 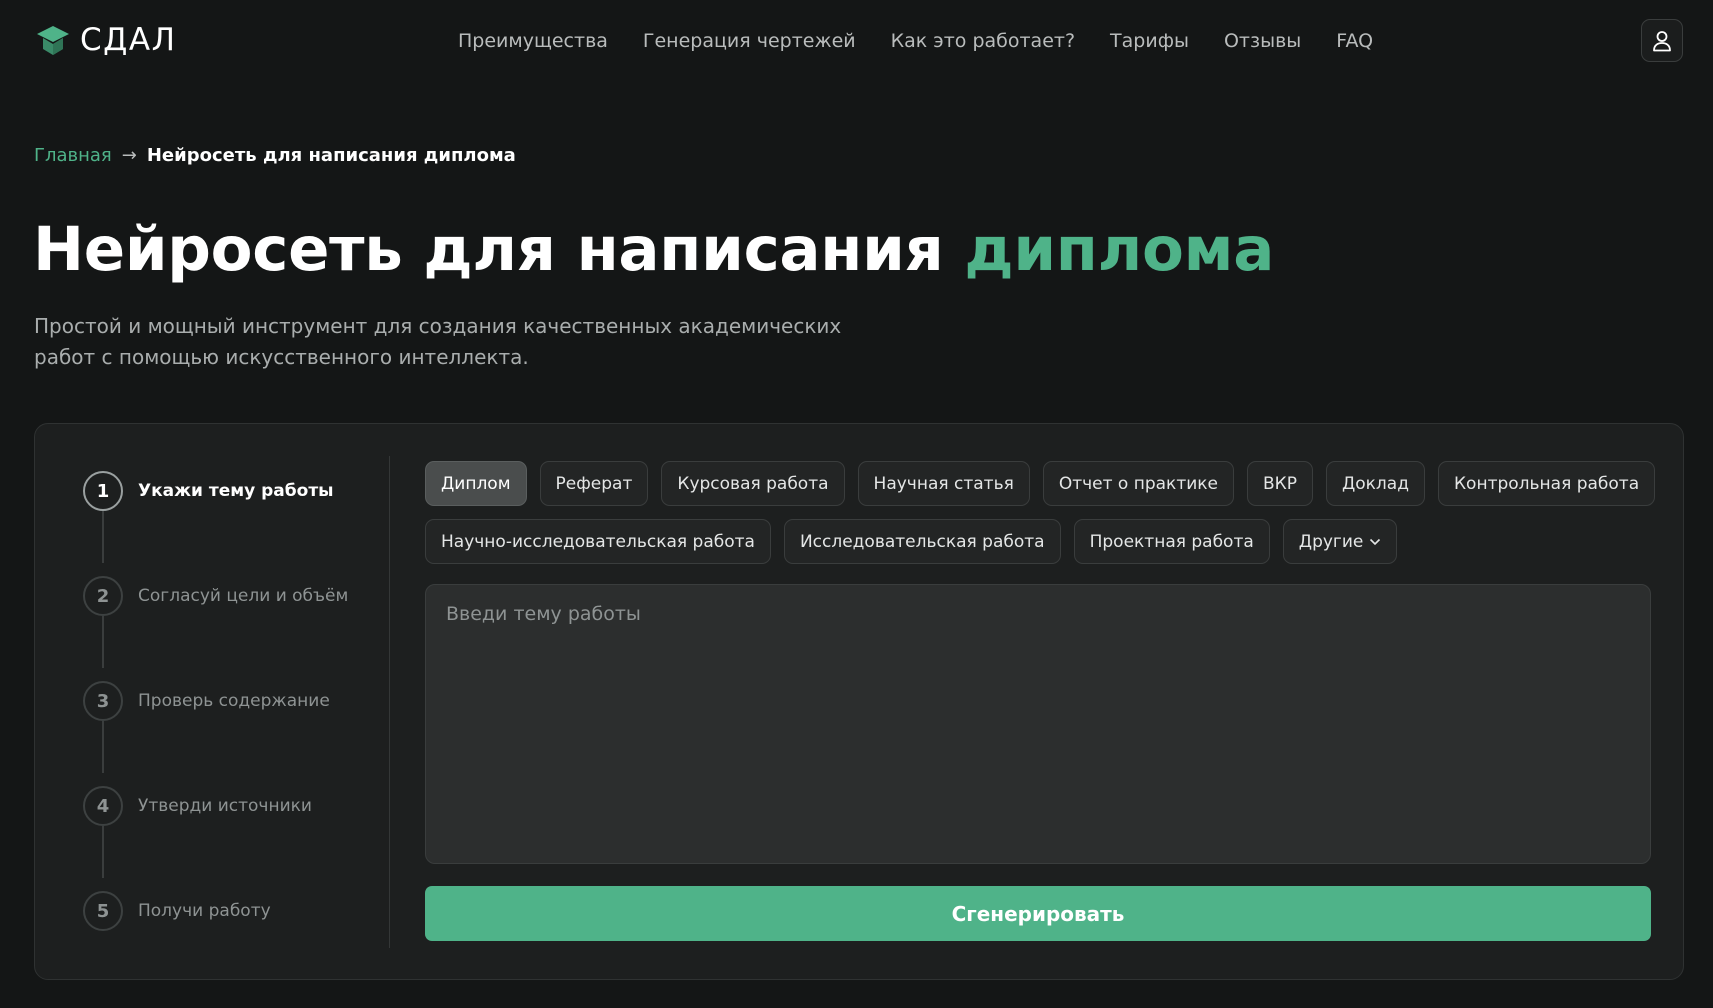 I want to click on step-label: Проверь содержание, so click(x=234, y=701).